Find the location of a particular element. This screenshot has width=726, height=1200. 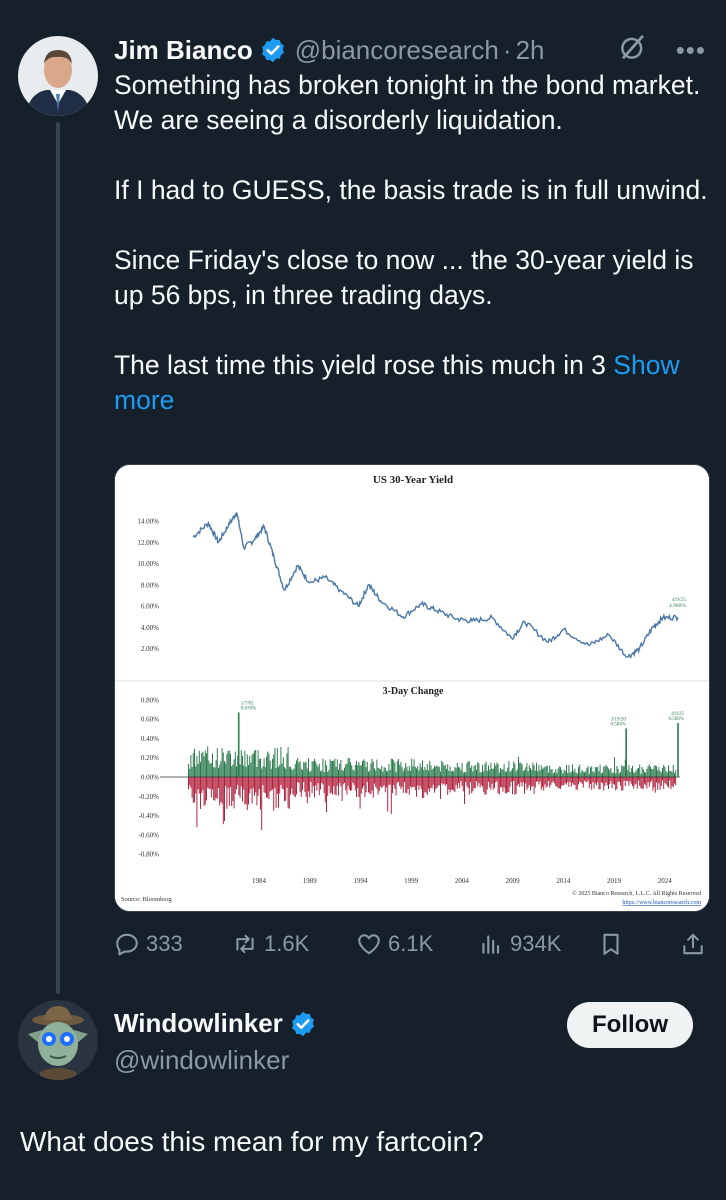

author-avatar is located at coordinates (58, 76).